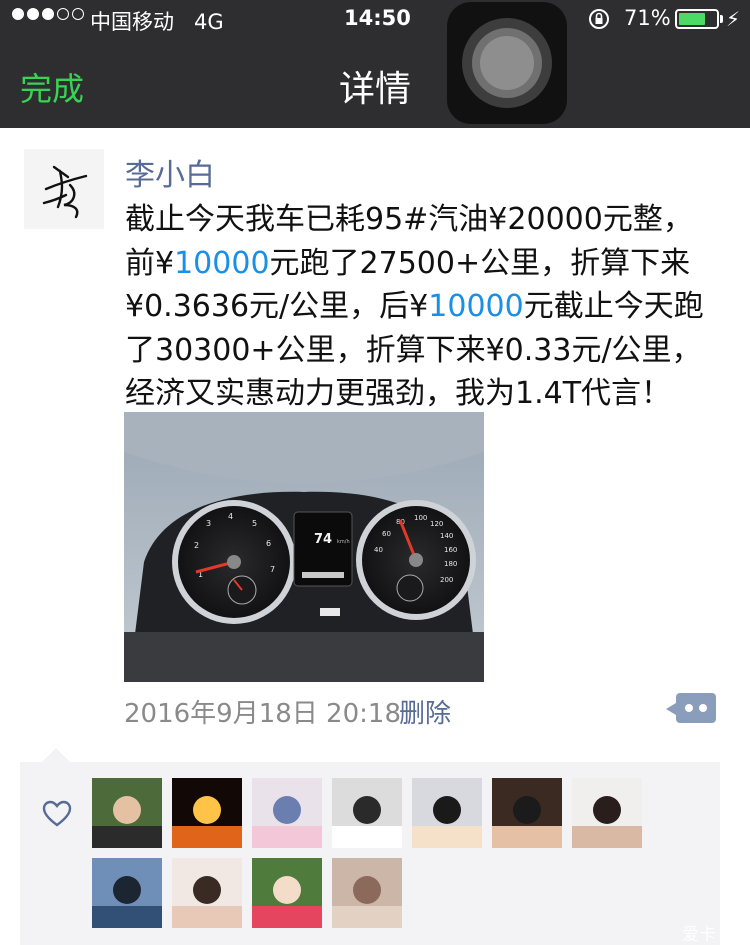  Describe the element at coordinates (413, 350) in the screenshot. I see `post-text-line: 了30300+公里，折算下来¥0.33元/公里，` at that location.